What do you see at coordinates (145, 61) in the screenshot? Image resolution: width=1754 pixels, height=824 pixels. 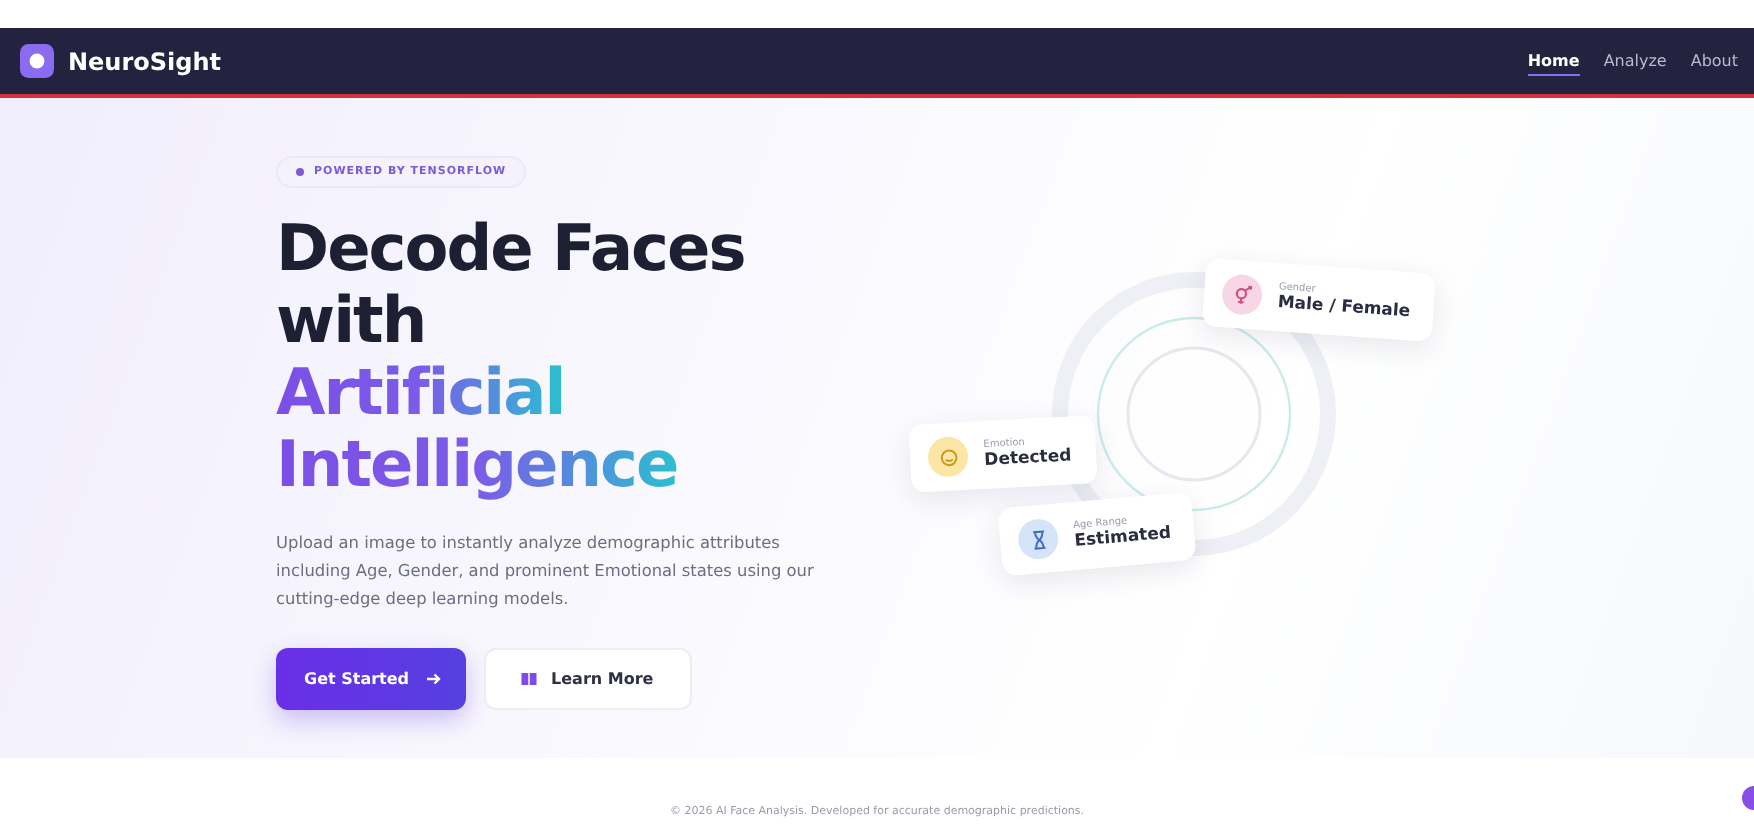 I see `brand-name: NeuroSight` at bounding box center [145, 61].